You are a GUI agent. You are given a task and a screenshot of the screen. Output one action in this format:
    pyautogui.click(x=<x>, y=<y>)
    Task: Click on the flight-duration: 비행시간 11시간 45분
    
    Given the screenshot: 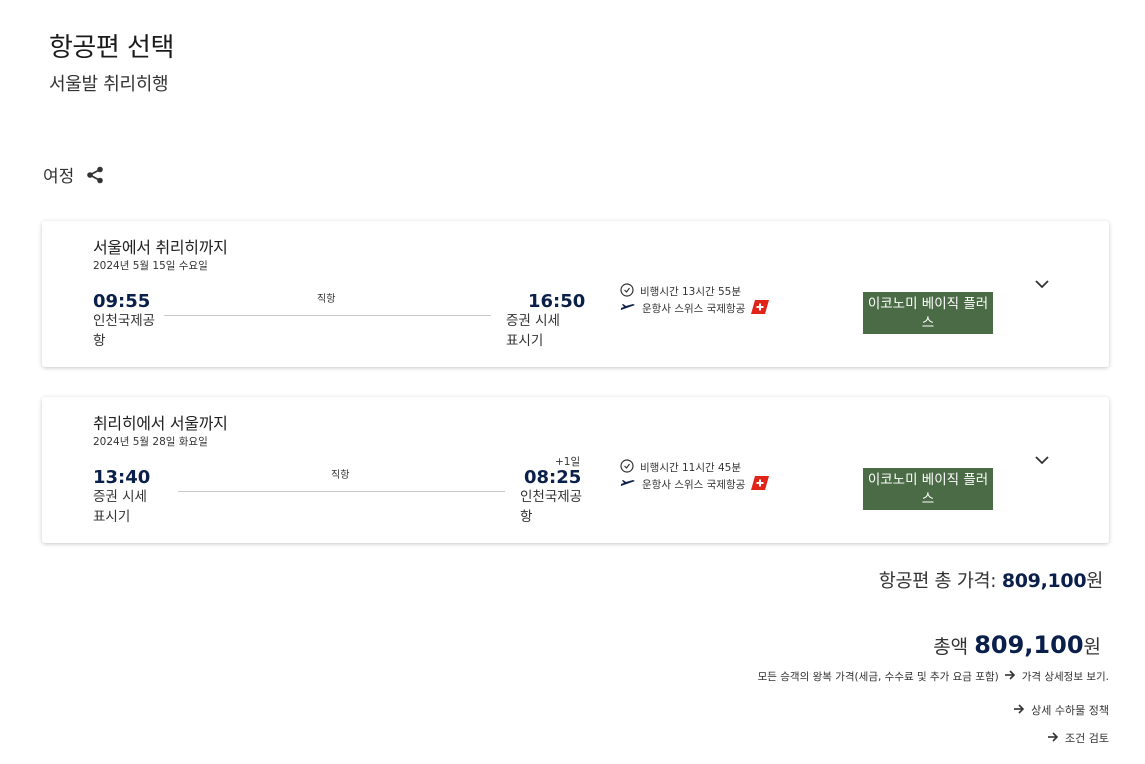 What is the action you would take?
    pyautogui.click(x=691, y=468)
    